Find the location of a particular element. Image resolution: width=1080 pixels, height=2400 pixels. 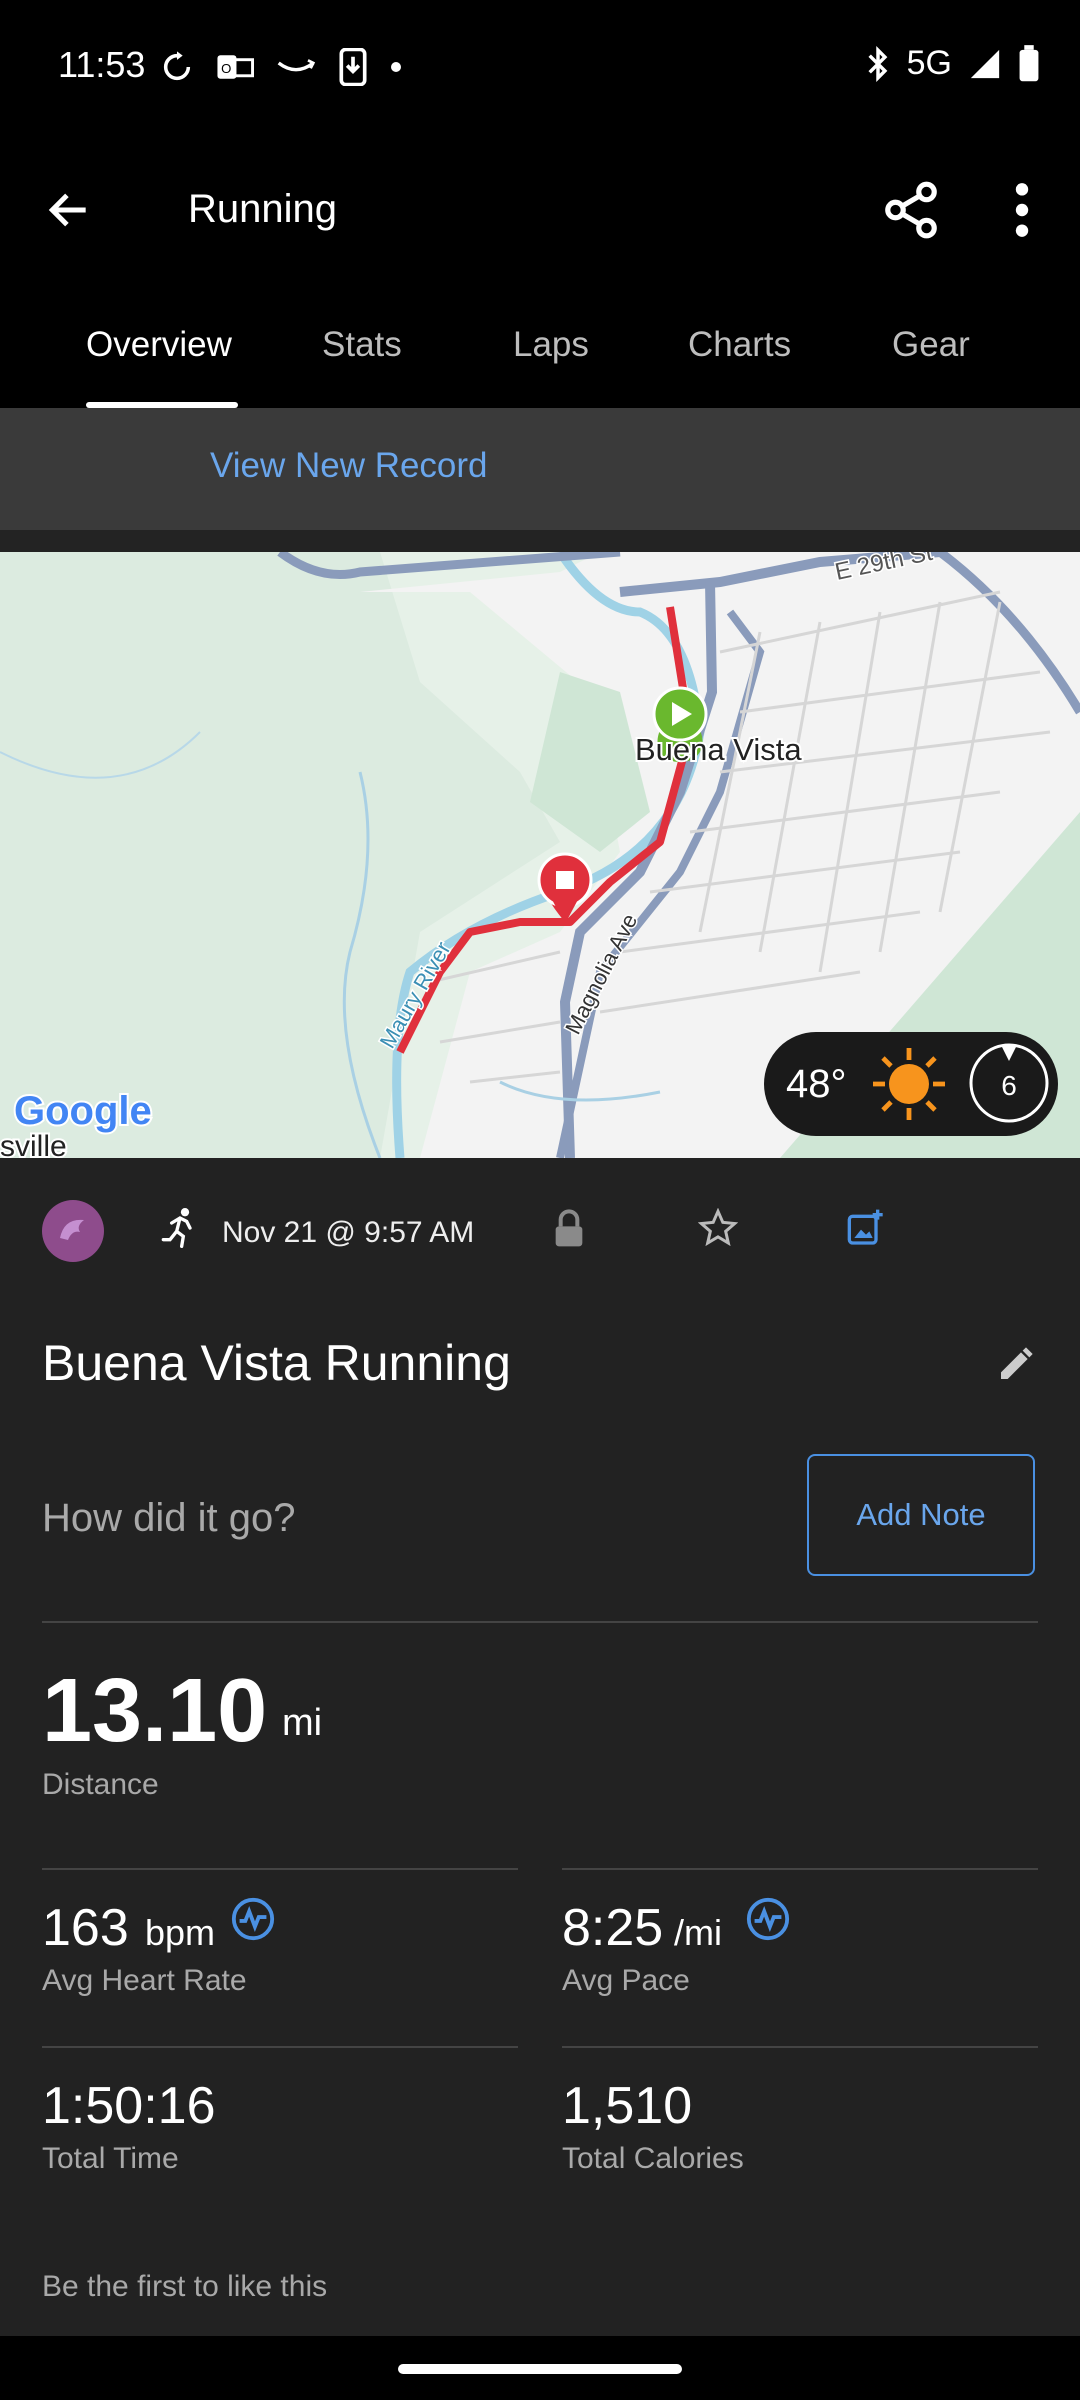

network-type: 5G is located at coordinates (929, 63).